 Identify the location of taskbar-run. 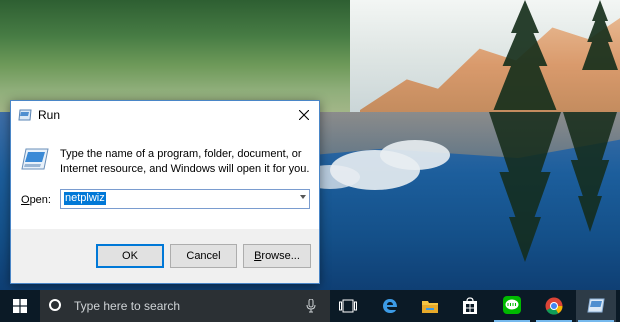
(596, 306).